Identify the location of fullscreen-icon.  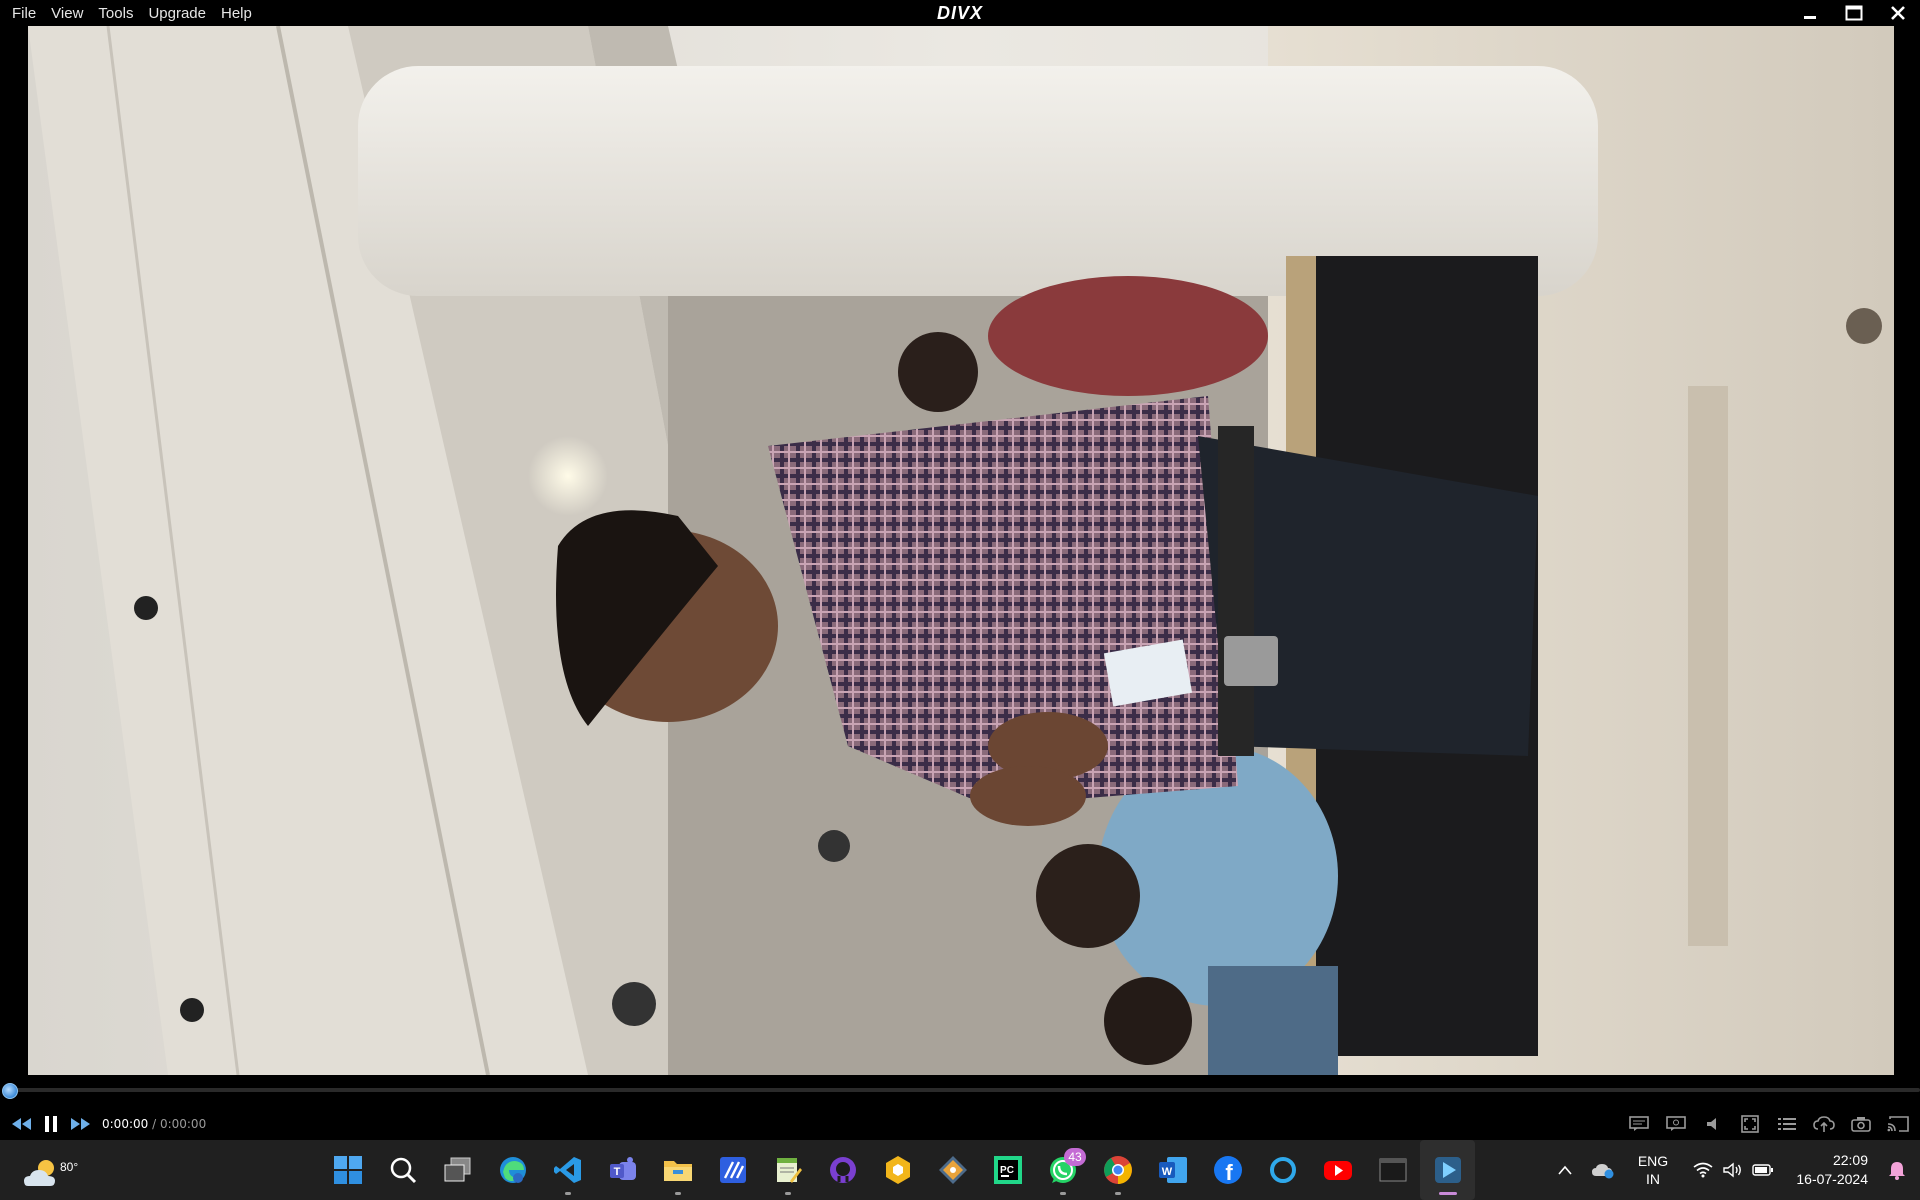
(1749, 1124).